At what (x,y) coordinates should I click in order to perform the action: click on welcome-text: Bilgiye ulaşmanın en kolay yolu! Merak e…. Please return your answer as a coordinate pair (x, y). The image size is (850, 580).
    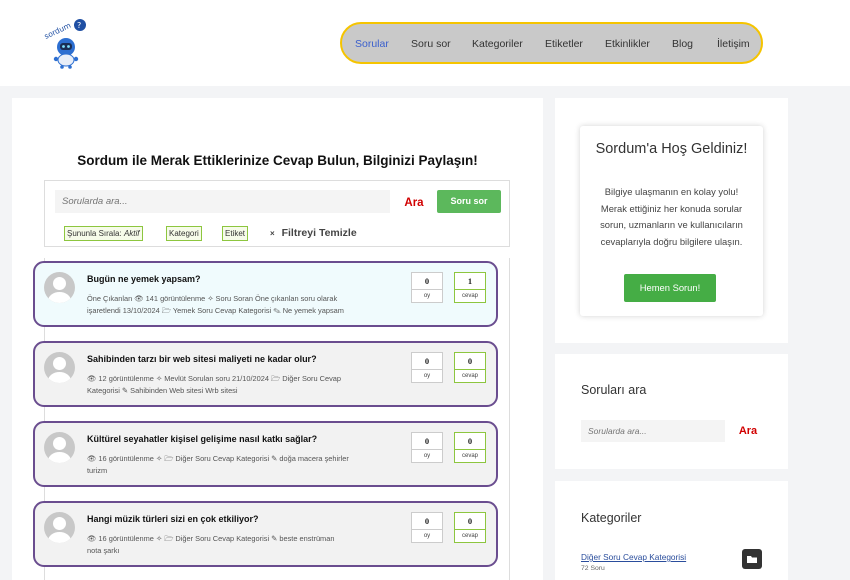
    Looking at the image, I should click on (671, 216).